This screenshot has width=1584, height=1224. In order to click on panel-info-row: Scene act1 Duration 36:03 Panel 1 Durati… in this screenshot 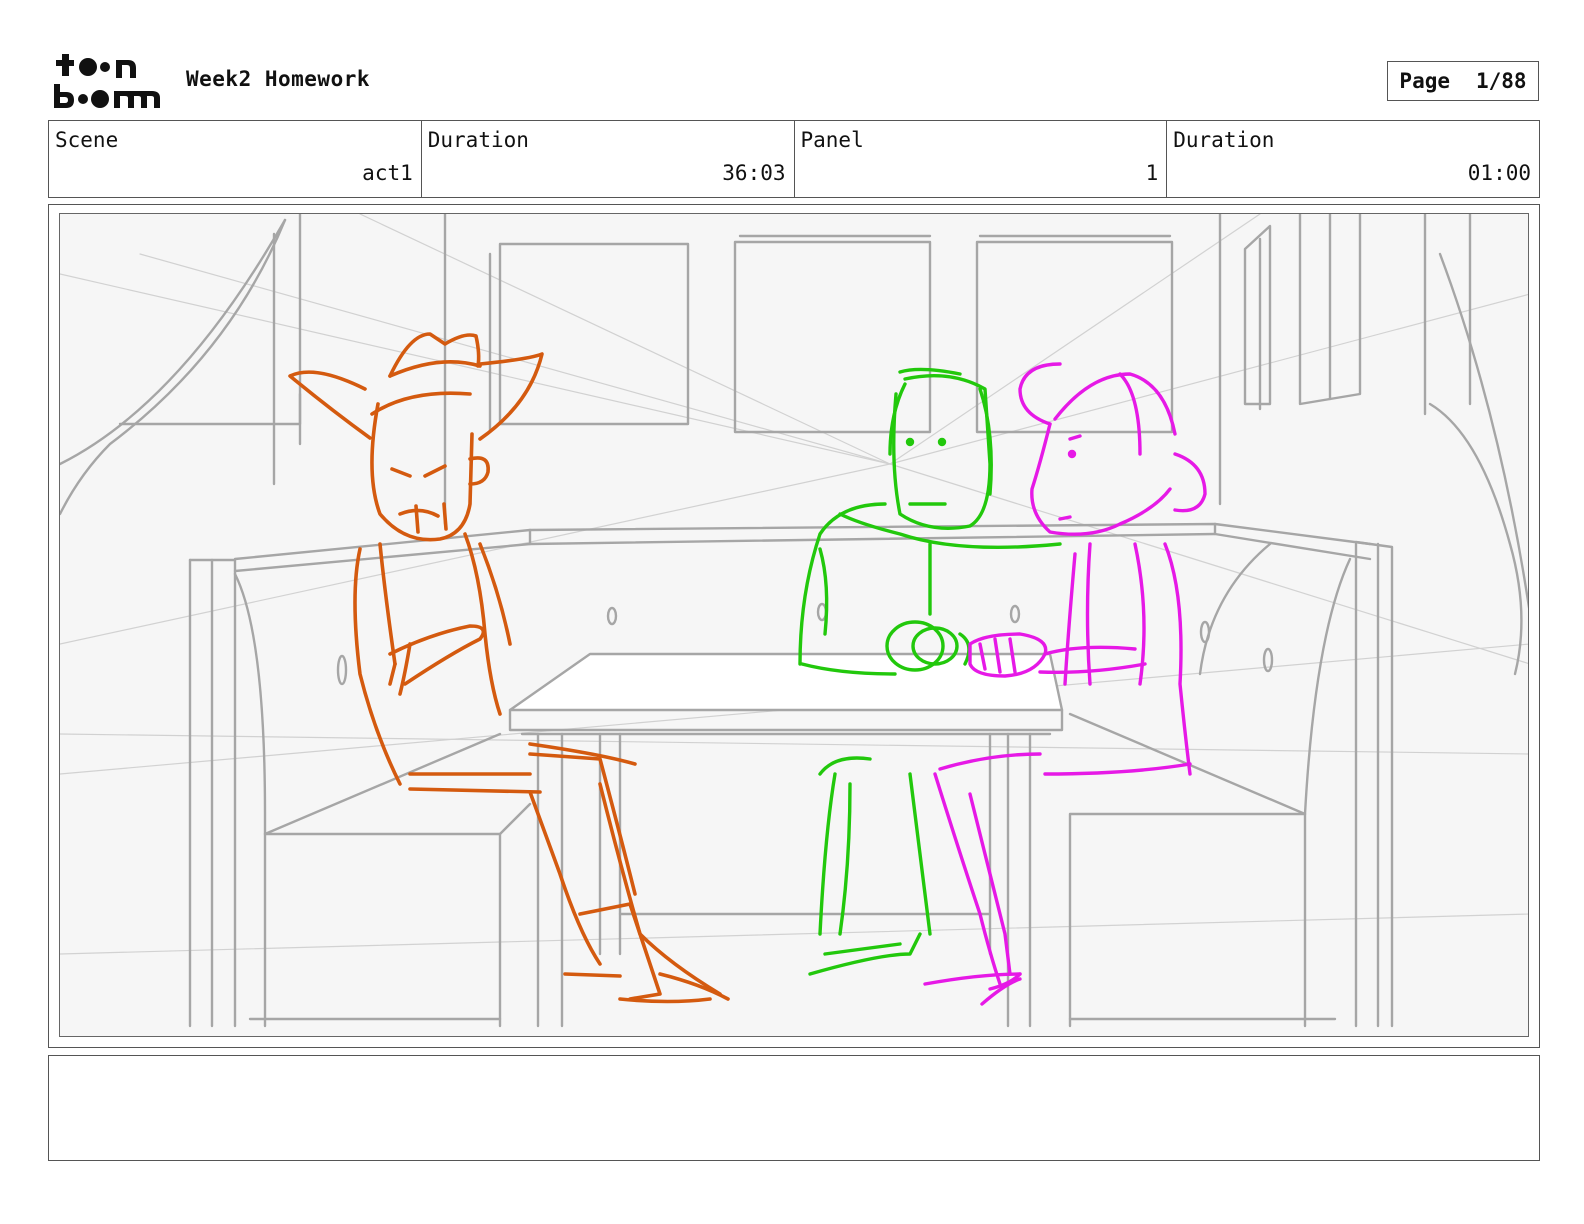, I will do `click(794, 159)`.